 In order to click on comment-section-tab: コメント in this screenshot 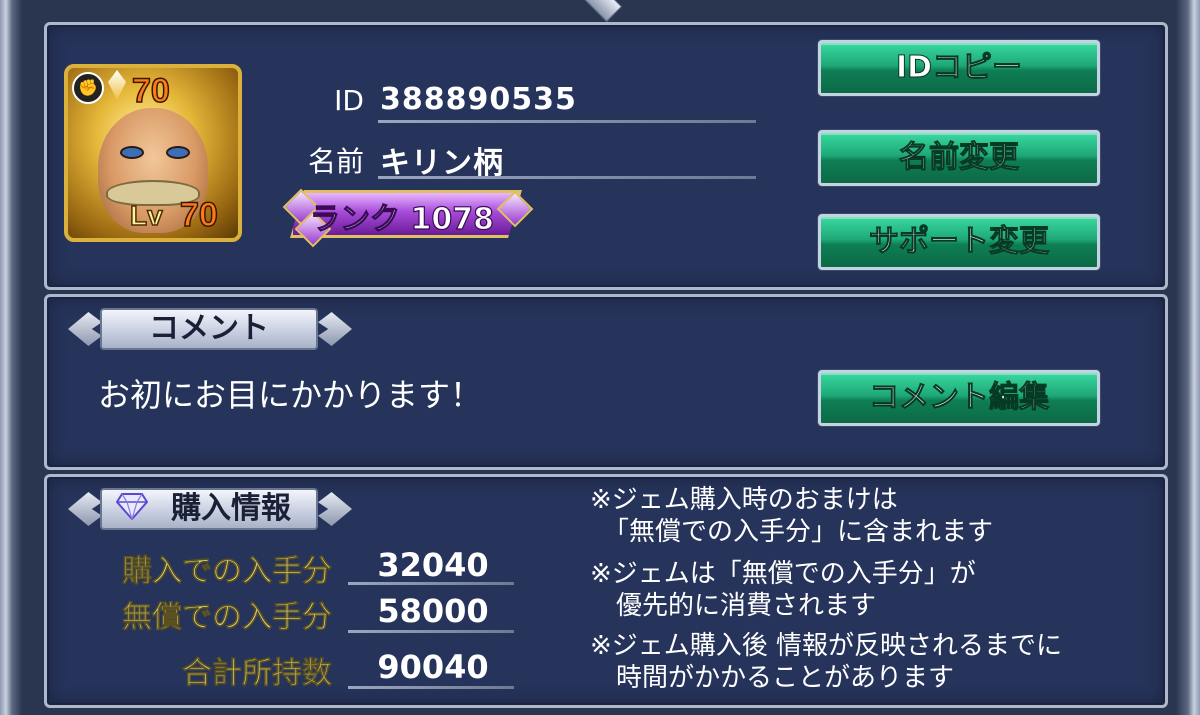, I will do `click(209, 329)`.